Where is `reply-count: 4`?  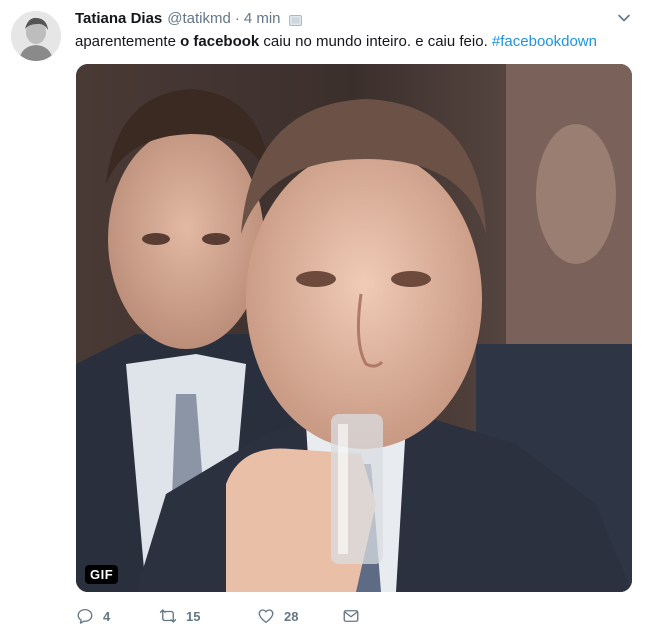
reply-count: 4 is located at coordinates (107, 616).